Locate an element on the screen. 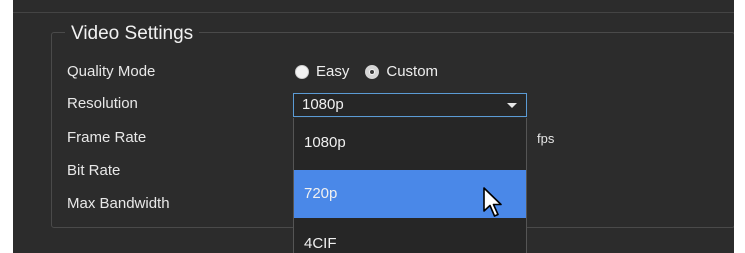 The image size is (745, 253). section-title: Video Settings is located at coordinates (132, 34).